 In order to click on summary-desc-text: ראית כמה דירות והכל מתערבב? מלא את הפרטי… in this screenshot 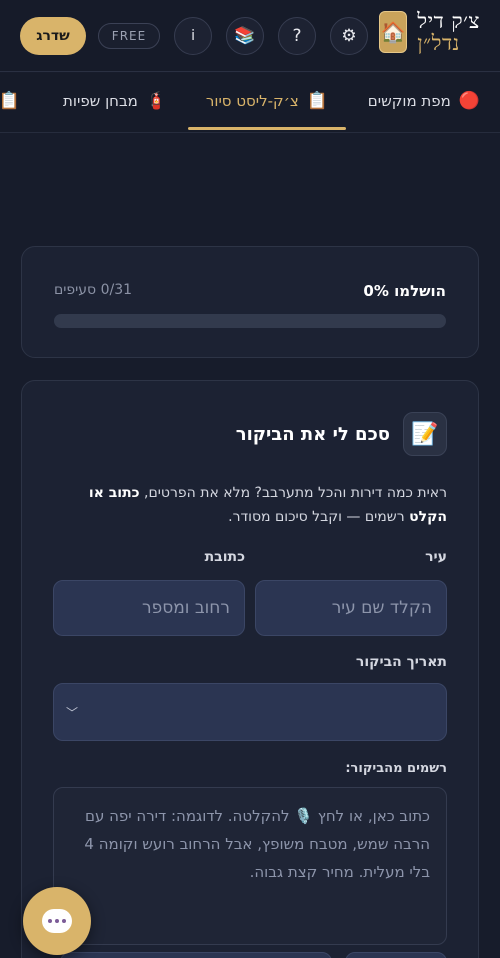, I will do `click(293, 493)`.